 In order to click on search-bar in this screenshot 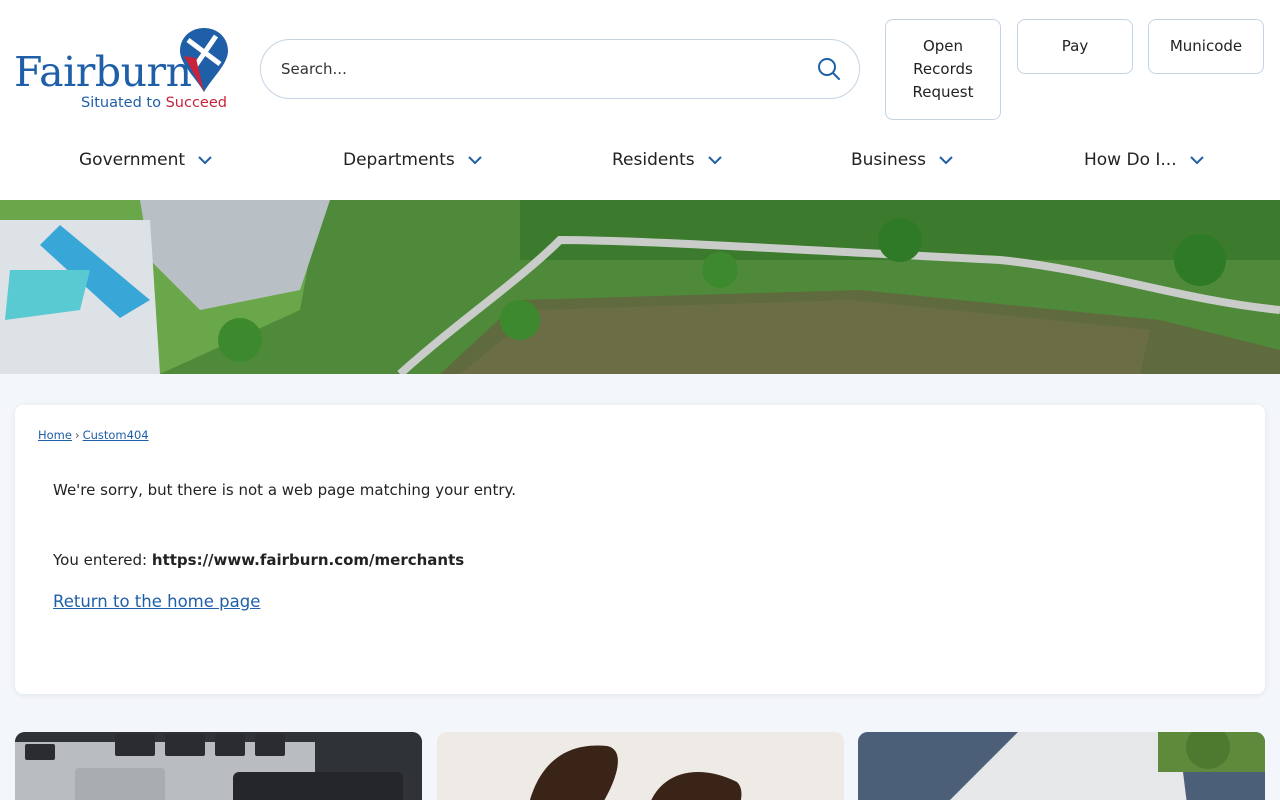, I will do `click(560, 69)`.